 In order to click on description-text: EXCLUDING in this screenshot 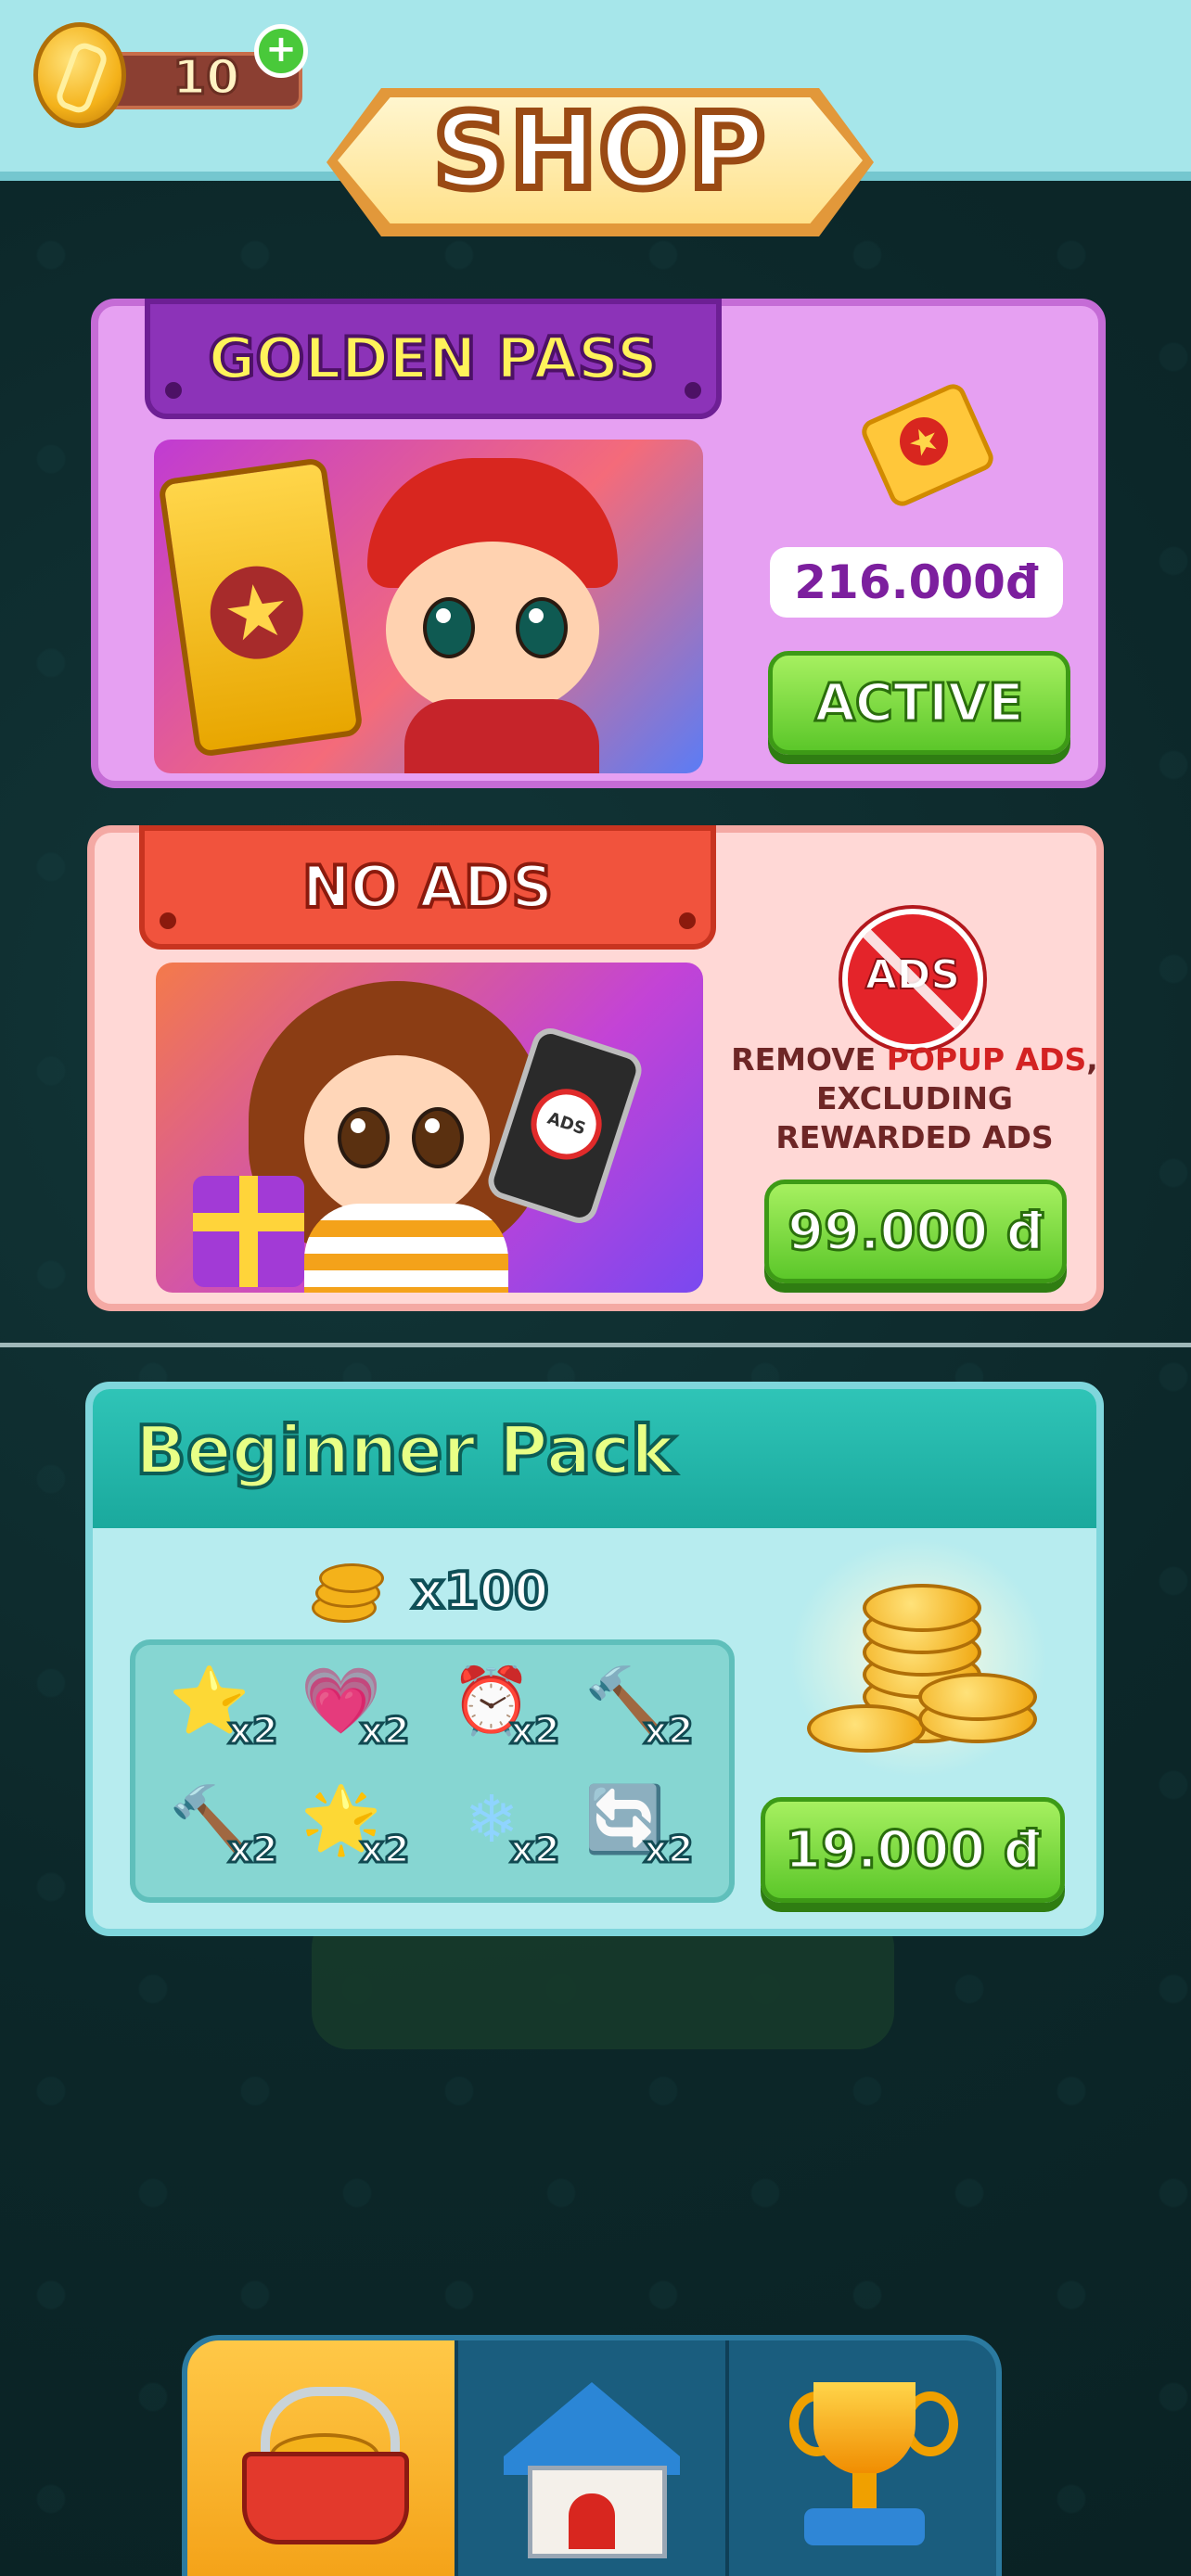, I will do `click(914, 1098)`.